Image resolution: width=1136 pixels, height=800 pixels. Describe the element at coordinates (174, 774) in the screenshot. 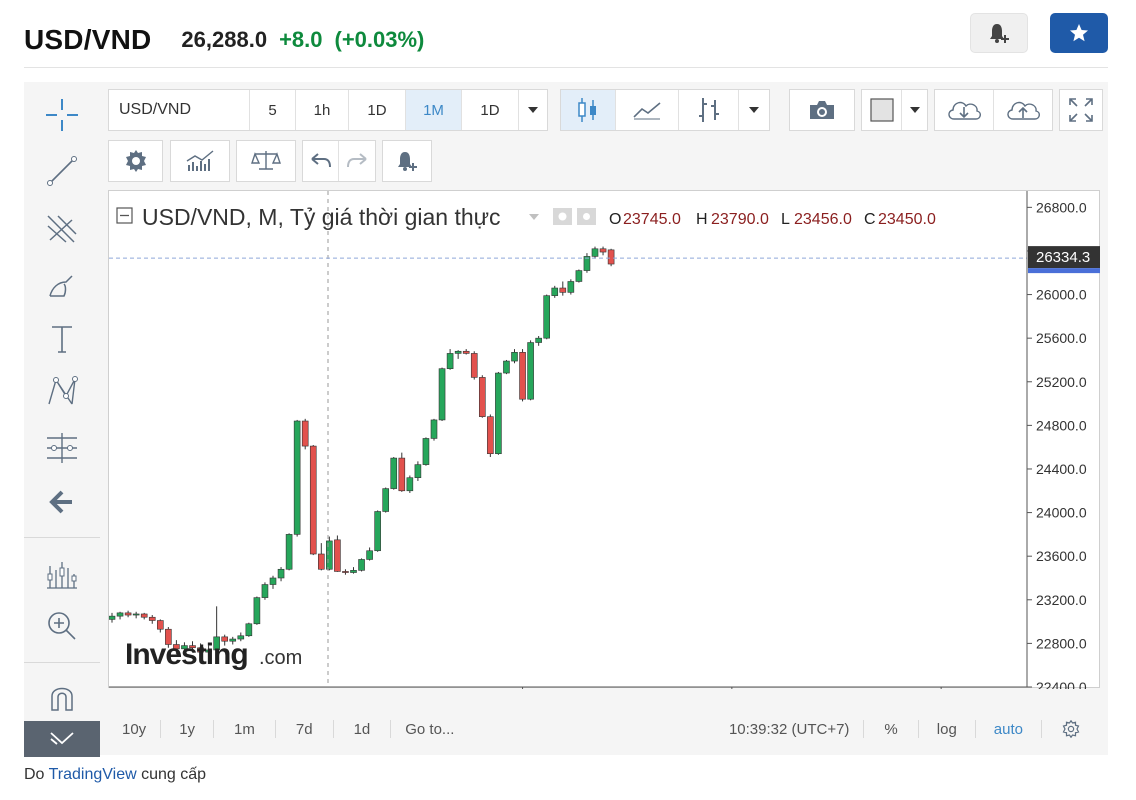

I see `attribution-suffix: cung cấp` at that location.